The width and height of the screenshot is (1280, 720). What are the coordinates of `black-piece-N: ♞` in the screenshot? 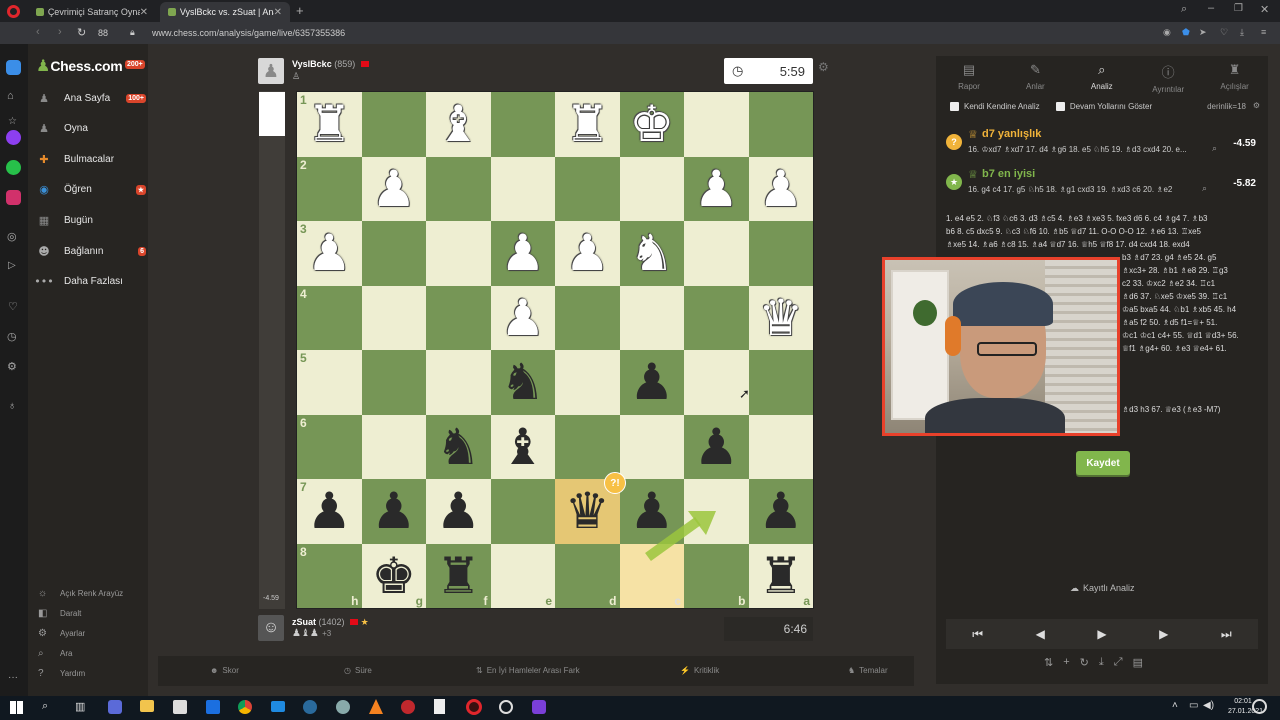 It's located at (458, 447).